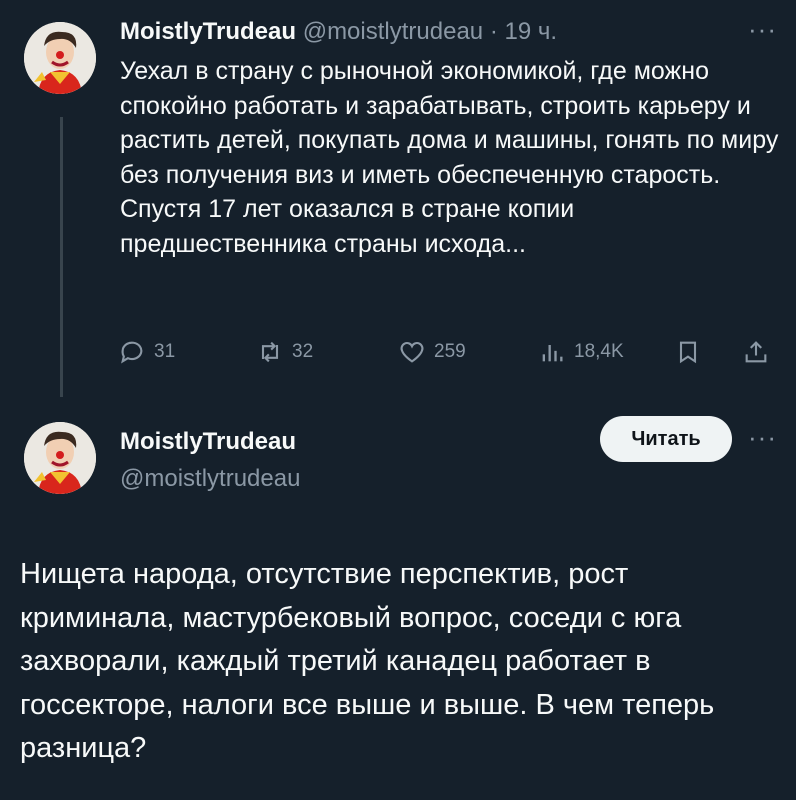 The width and height of the screenshot is (796, 800). What do you see at coordinates (530, 31) in the screenshot?
I see `tweet-time: 19 ч.` at bounding box center [530, 31].